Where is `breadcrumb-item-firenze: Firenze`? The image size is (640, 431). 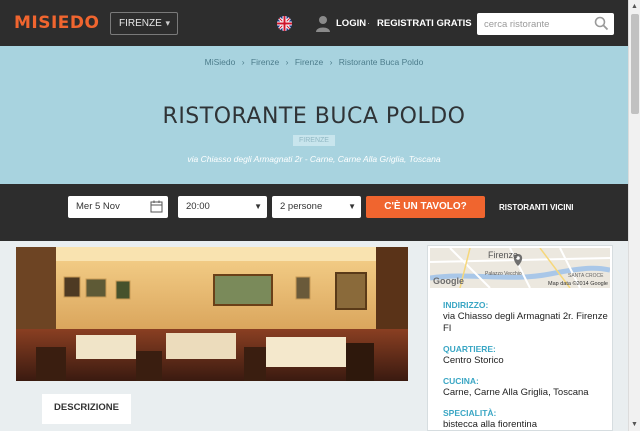
breadcrumb-item-firenze: Firenze is located at coordinates (265, 62).